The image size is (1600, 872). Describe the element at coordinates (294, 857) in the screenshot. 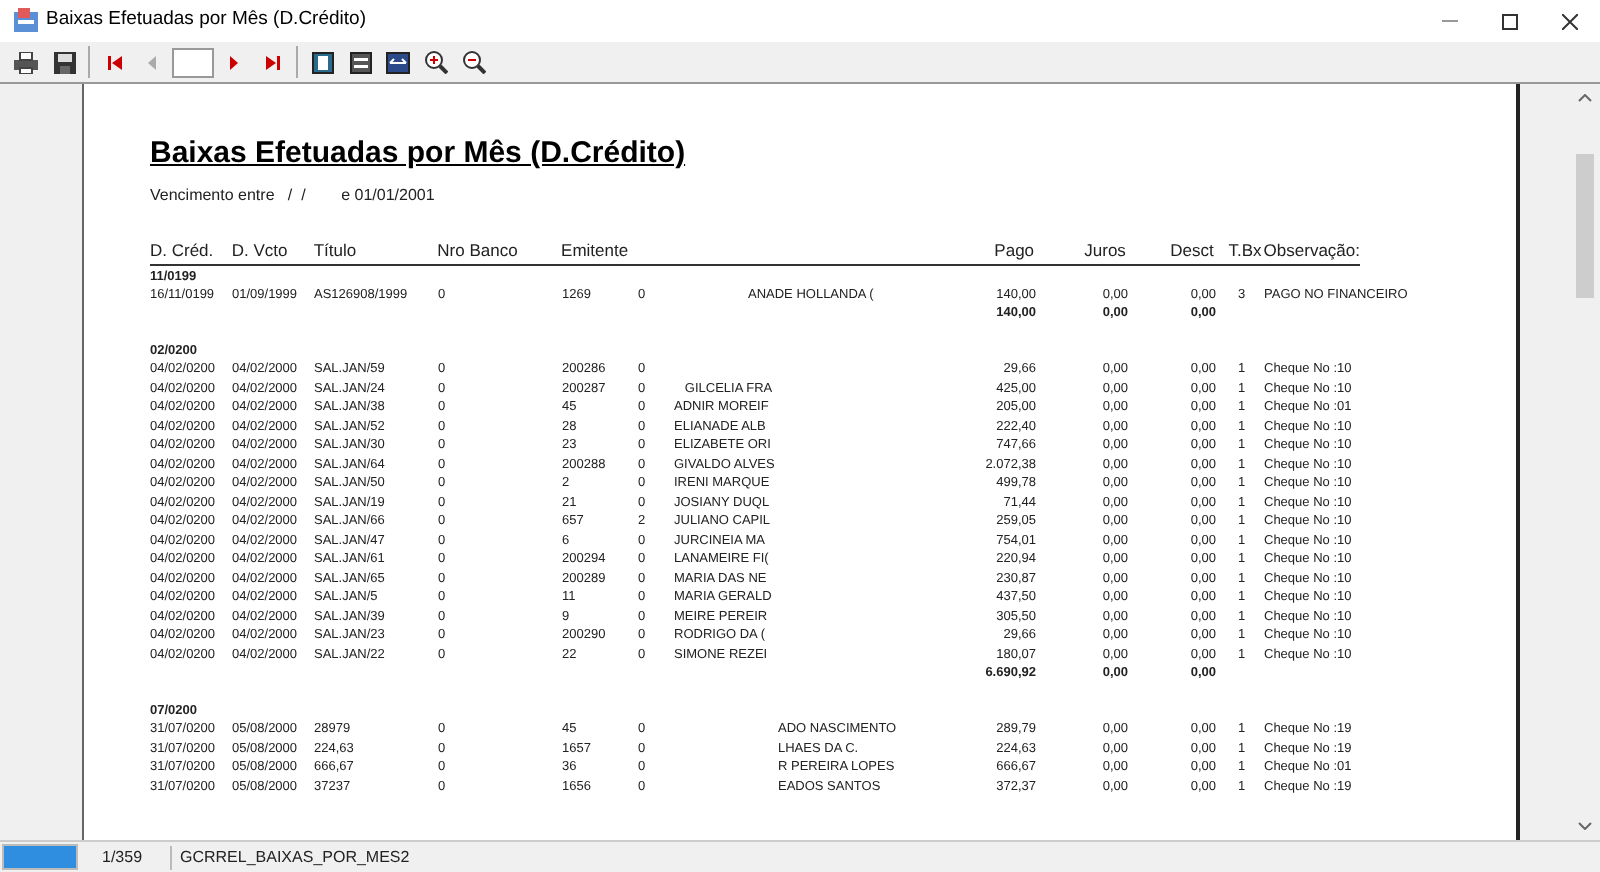

I see `report-name: GCRREL_BAIXAS_POR_MES2` at that location.